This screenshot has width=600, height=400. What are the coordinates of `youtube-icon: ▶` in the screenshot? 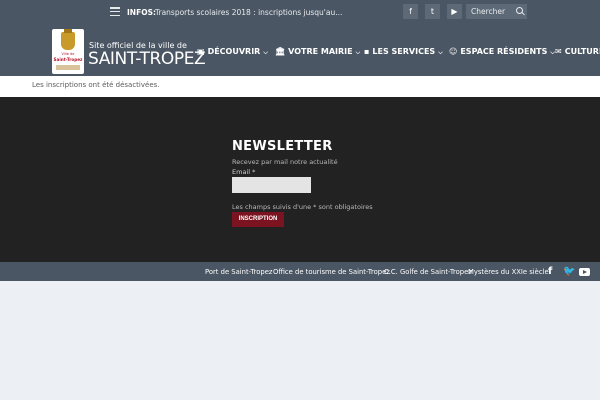 It's located at (454, 11).